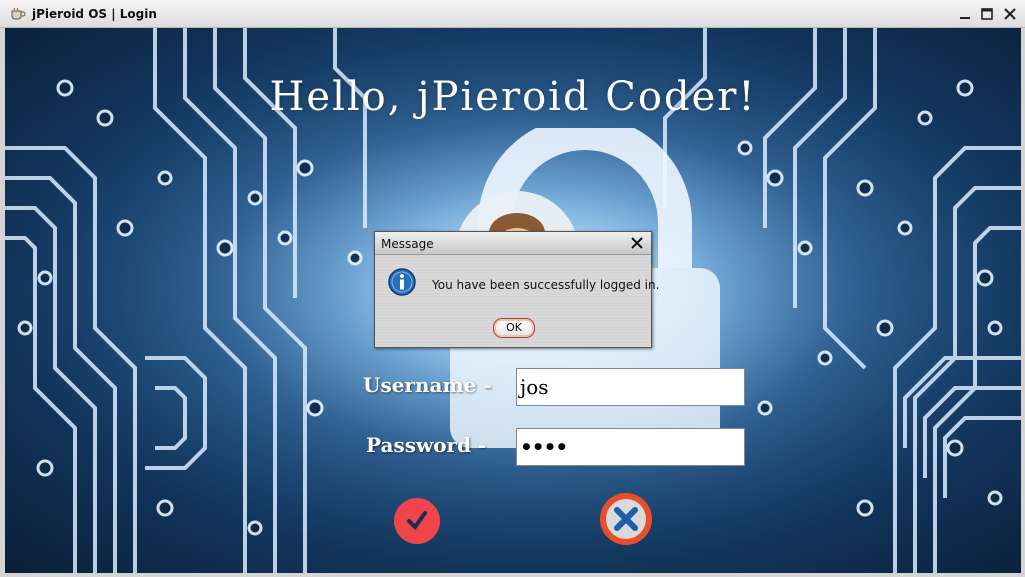 The image size is (1025, 577). Describe the element at coordinates (965, 14) in the screenshot. I see `minimize-icon` at that location.